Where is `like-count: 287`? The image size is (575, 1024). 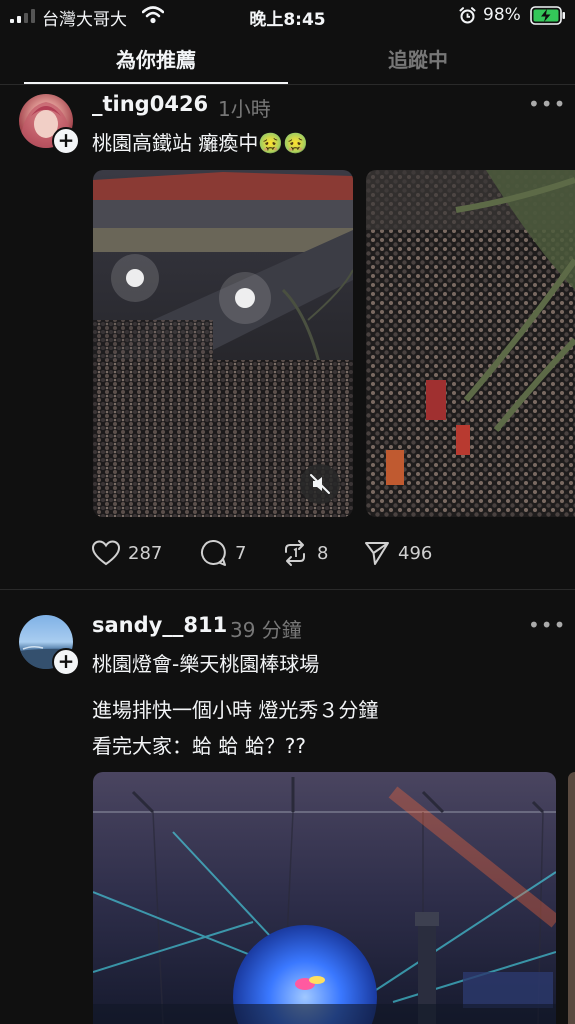
like-count: 287 is located at coordinates (145, 553).